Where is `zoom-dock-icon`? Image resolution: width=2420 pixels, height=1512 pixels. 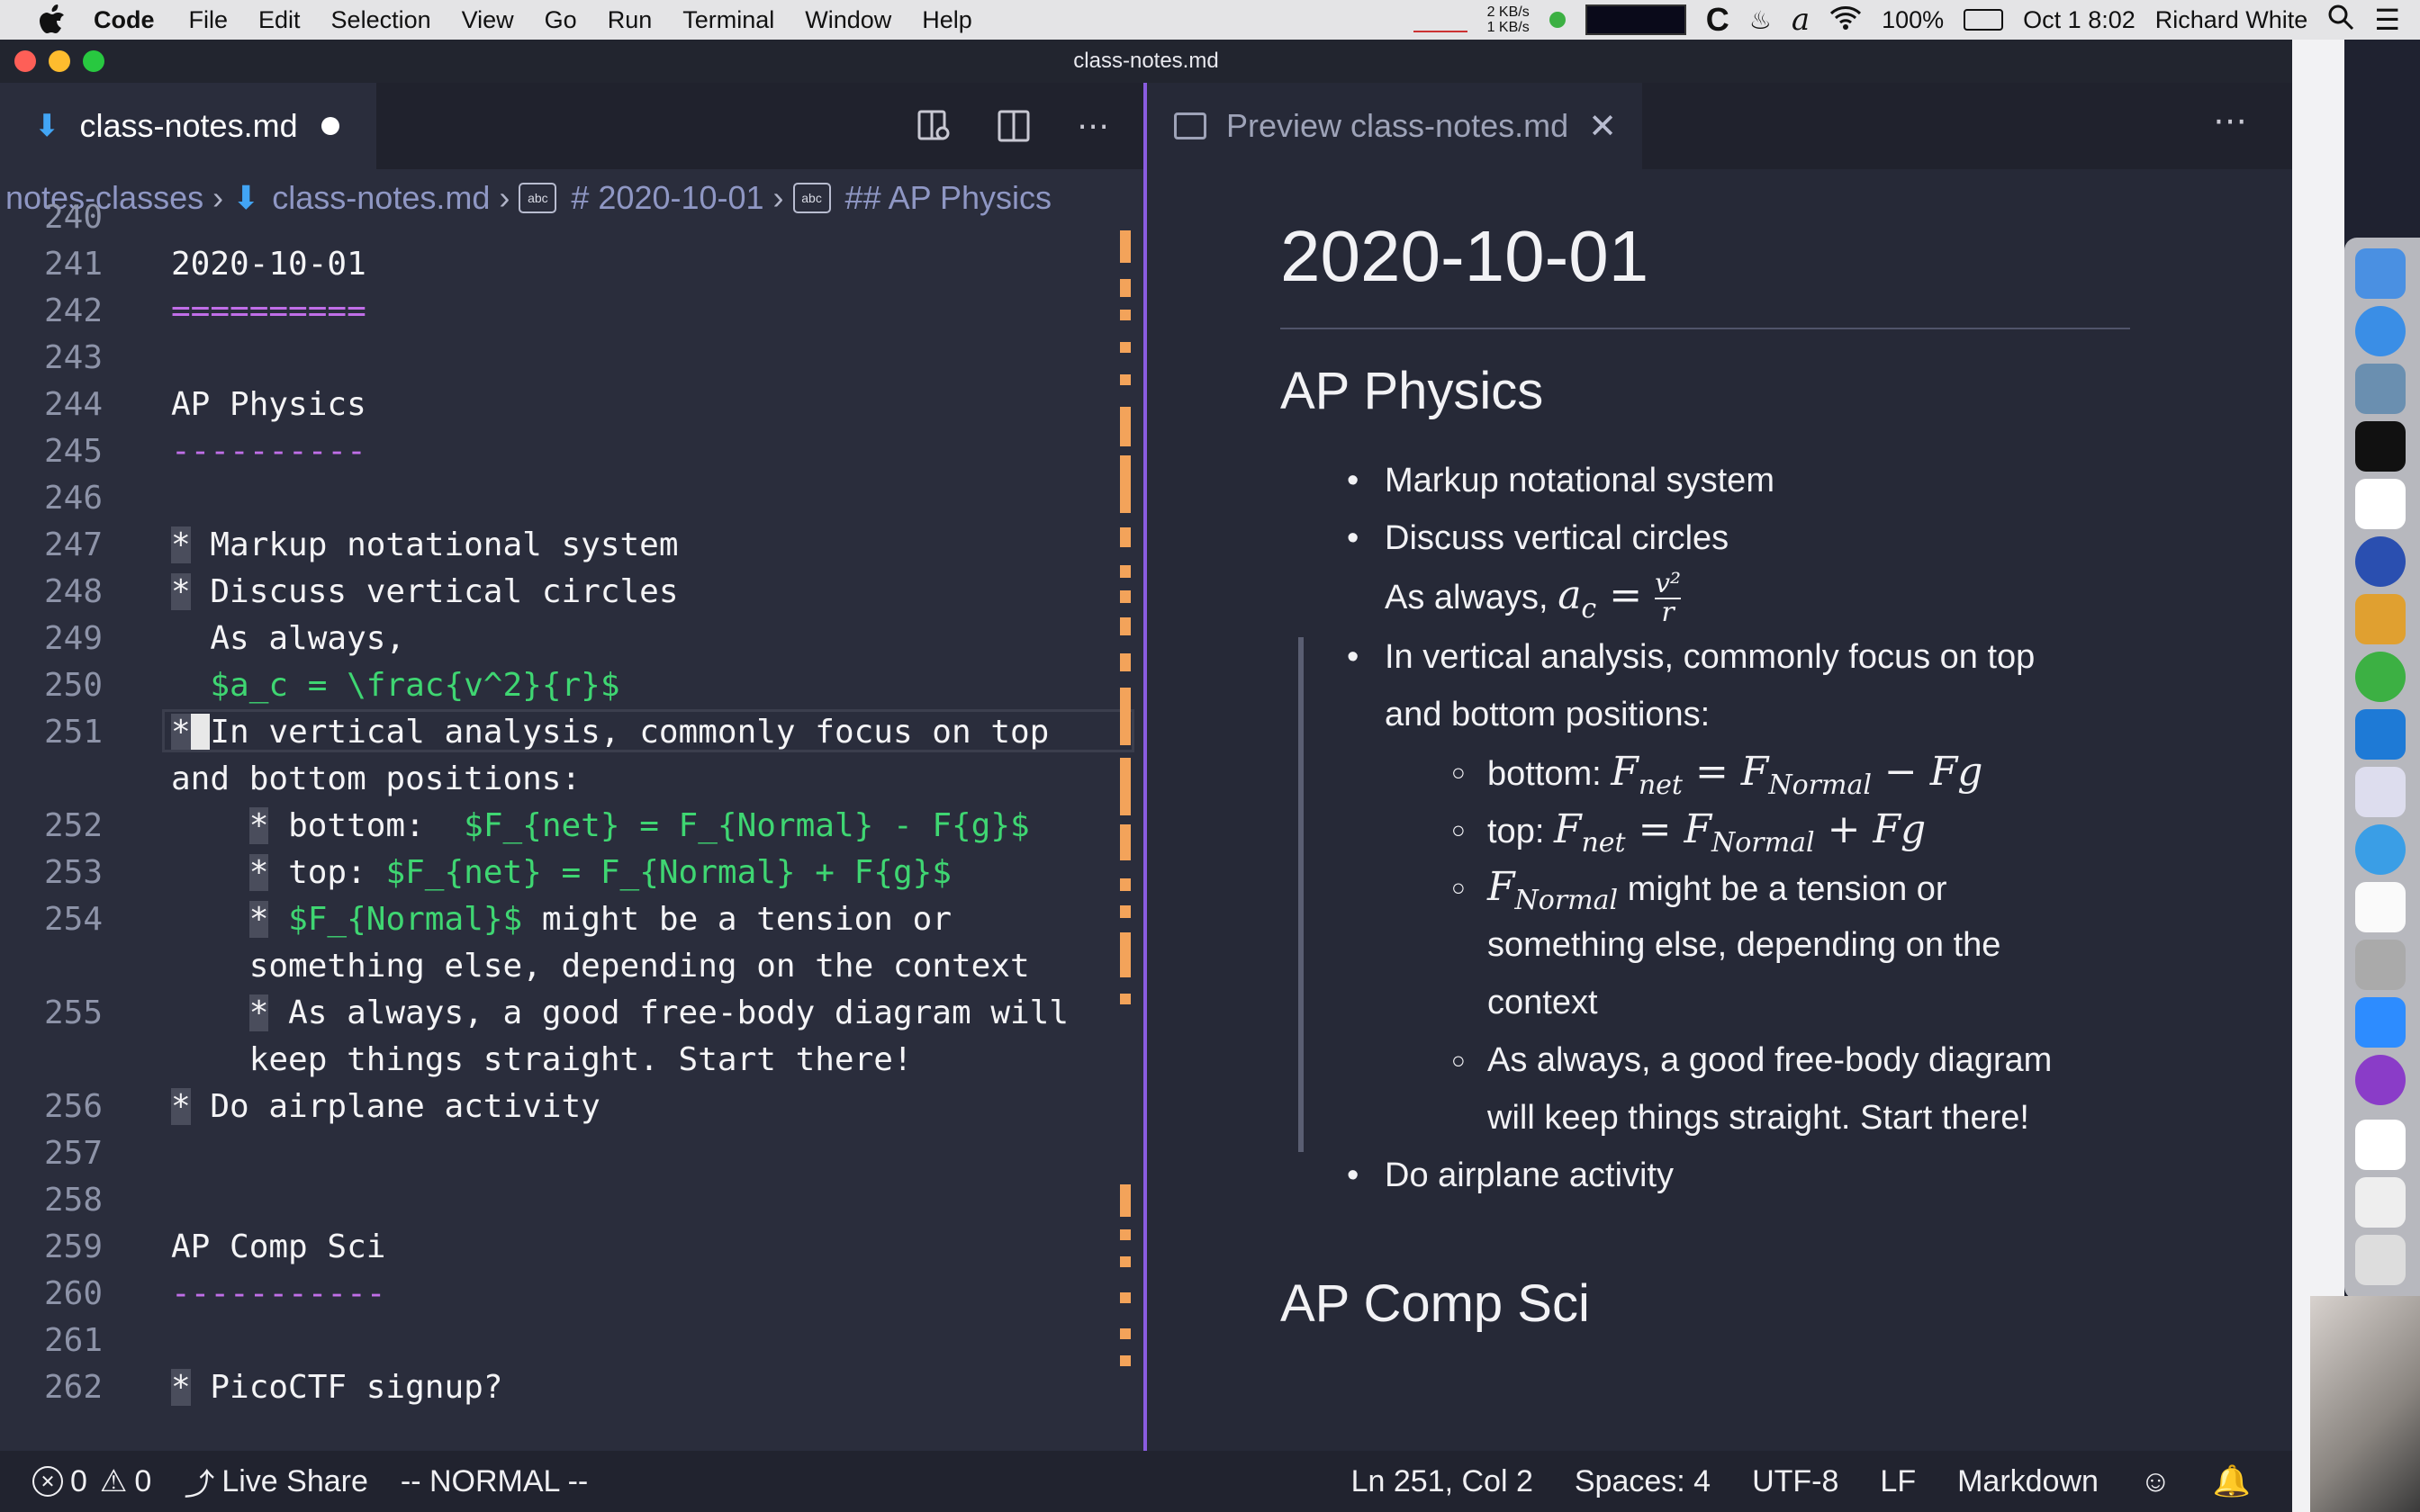 zoom-dock-icon is located at coordinates (2380, 1022).